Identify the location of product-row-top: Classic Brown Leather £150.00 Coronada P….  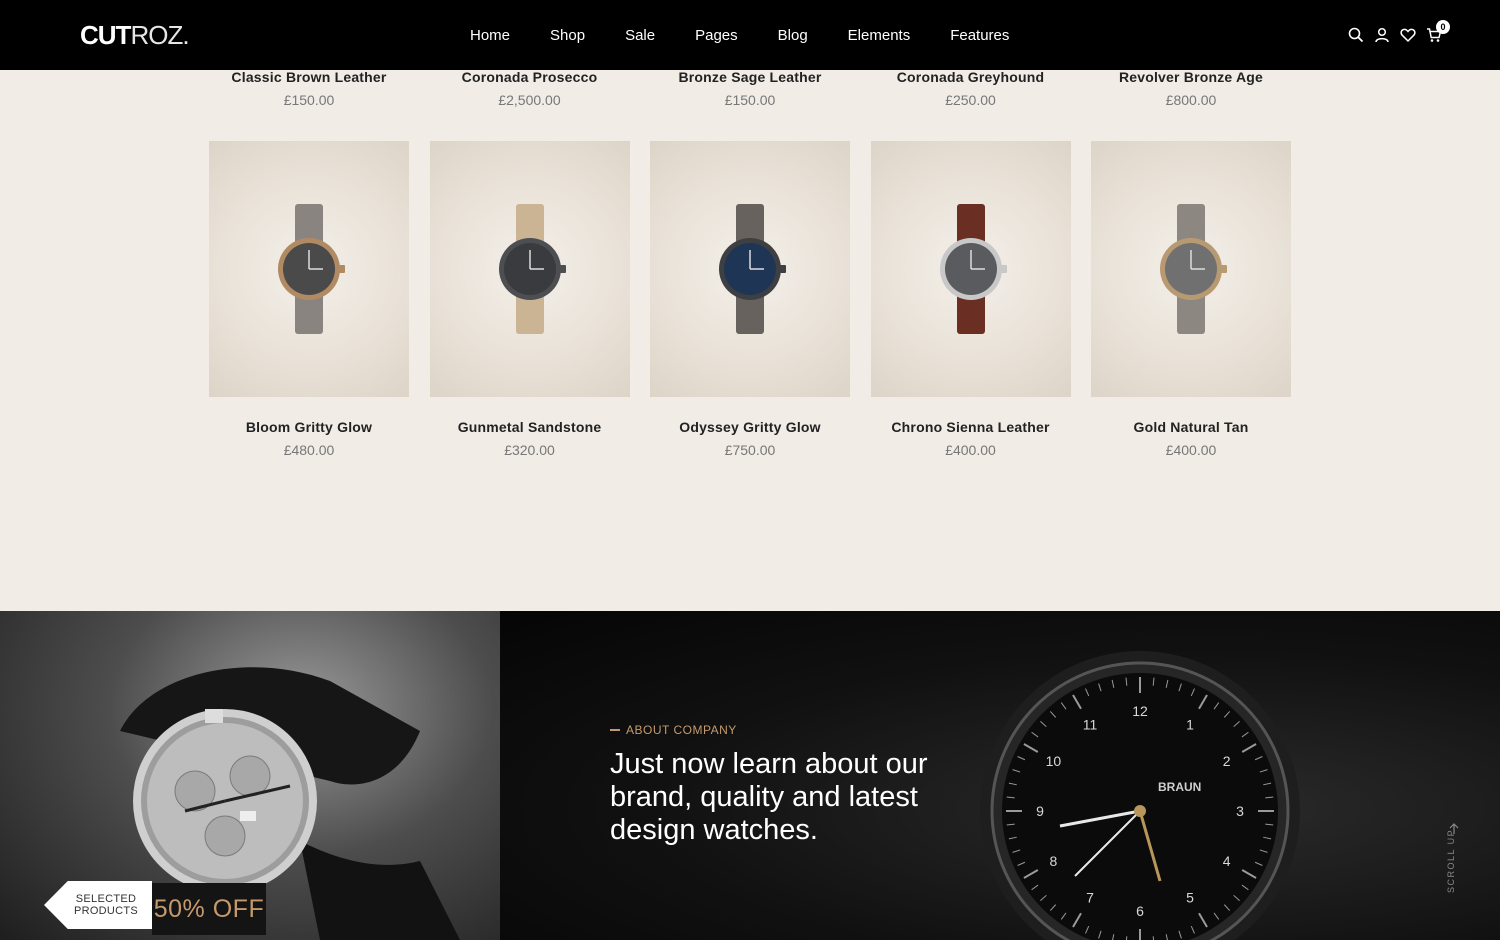
(760, 88).